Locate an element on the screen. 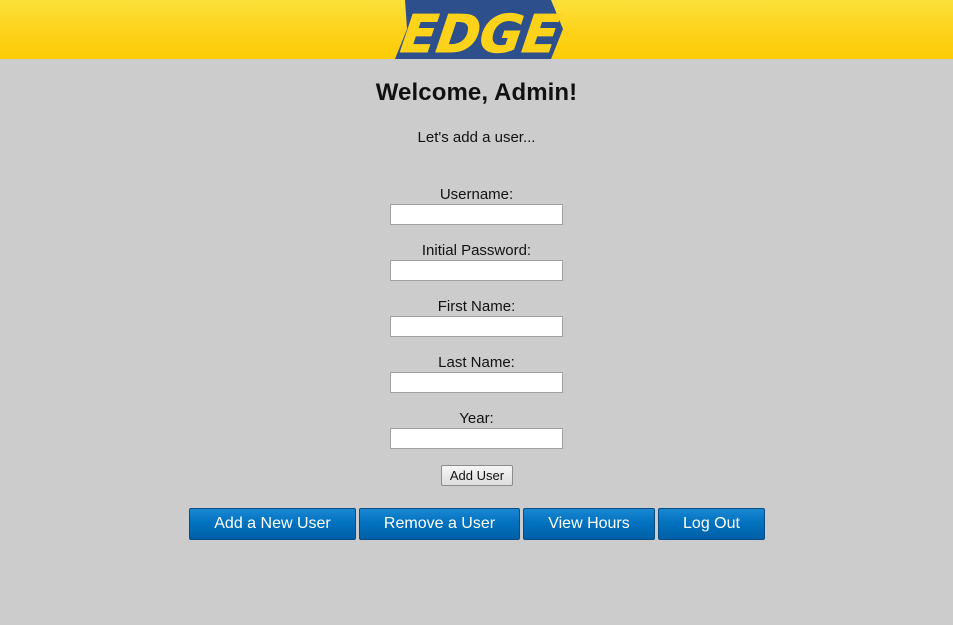 The height and width of the screenshot is (625, 953). header-bar: EDGE is located at coordinates (476, 29).